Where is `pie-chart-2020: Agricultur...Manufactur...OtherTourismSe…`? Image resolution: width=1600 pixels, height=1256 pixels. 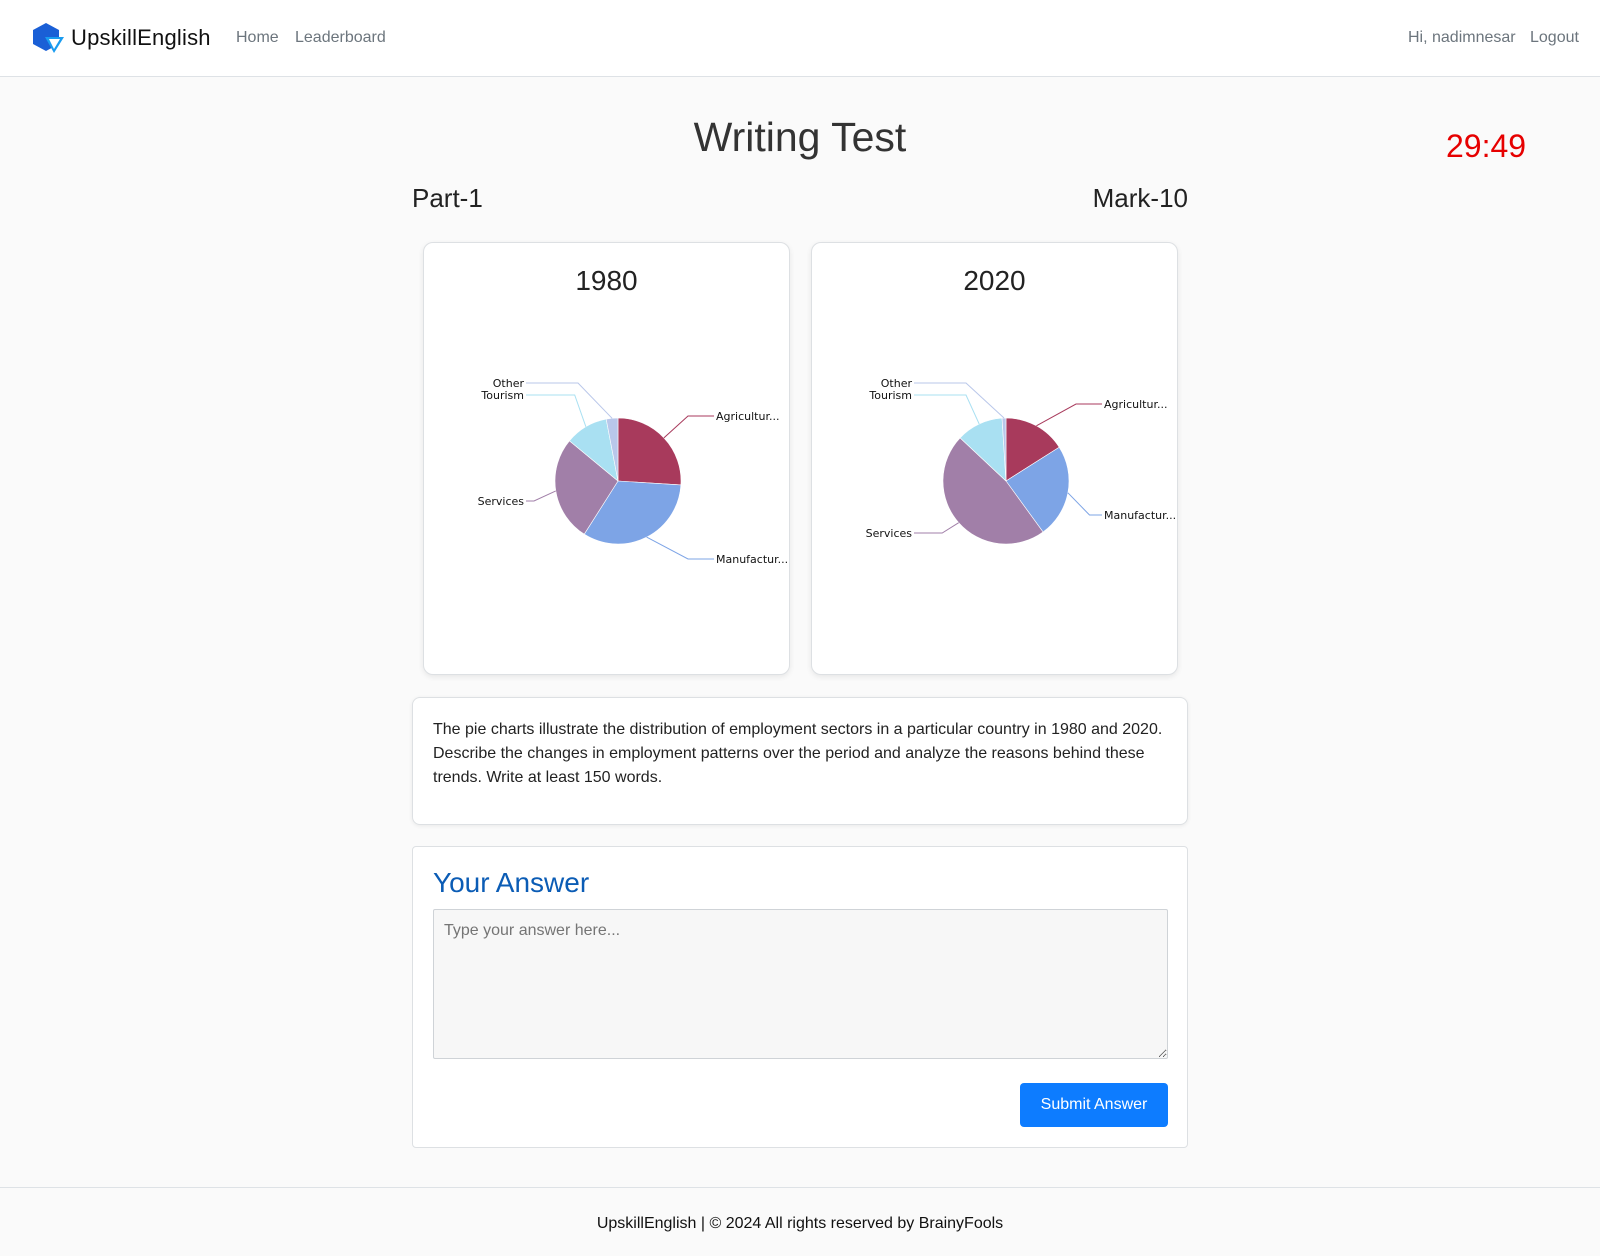
pie-chart-2020: Agricultur...Manufactur...OtherTourismSe… is located at coordinates (1021, 461).